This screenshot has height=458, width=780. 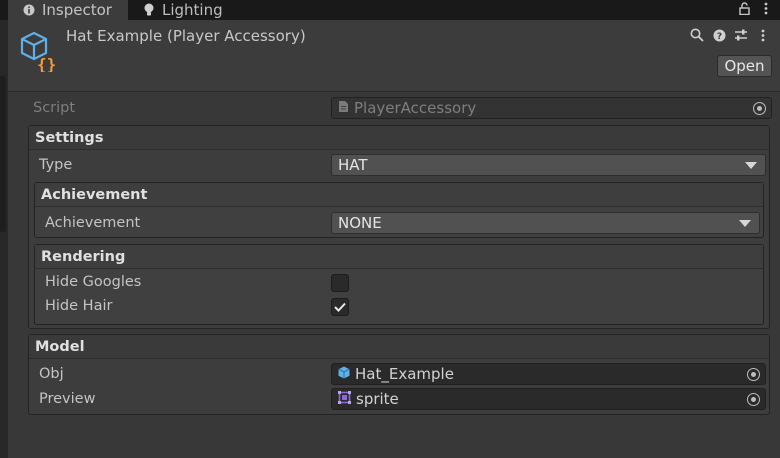 I want to click on preview-row: Preview, so click(x=67, y=399).